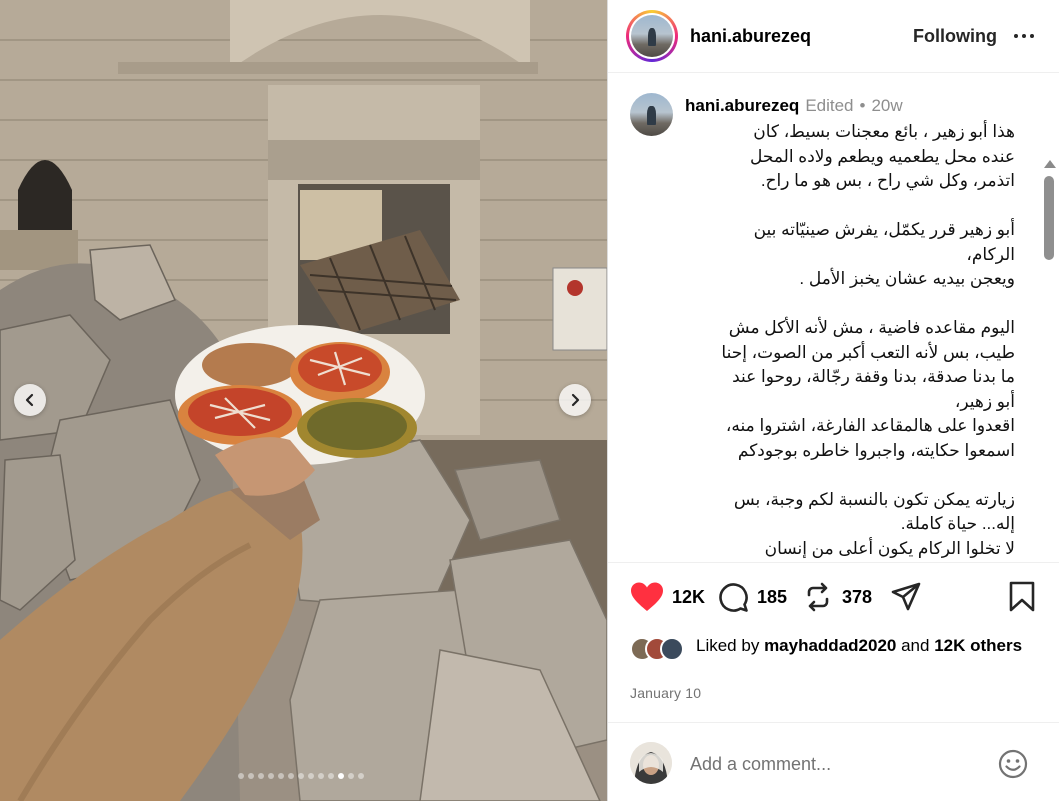 The image size is (1059, 801). Describe the element at coordinates (652, 36) in the screenshot. I see `author-avatar` at that location.